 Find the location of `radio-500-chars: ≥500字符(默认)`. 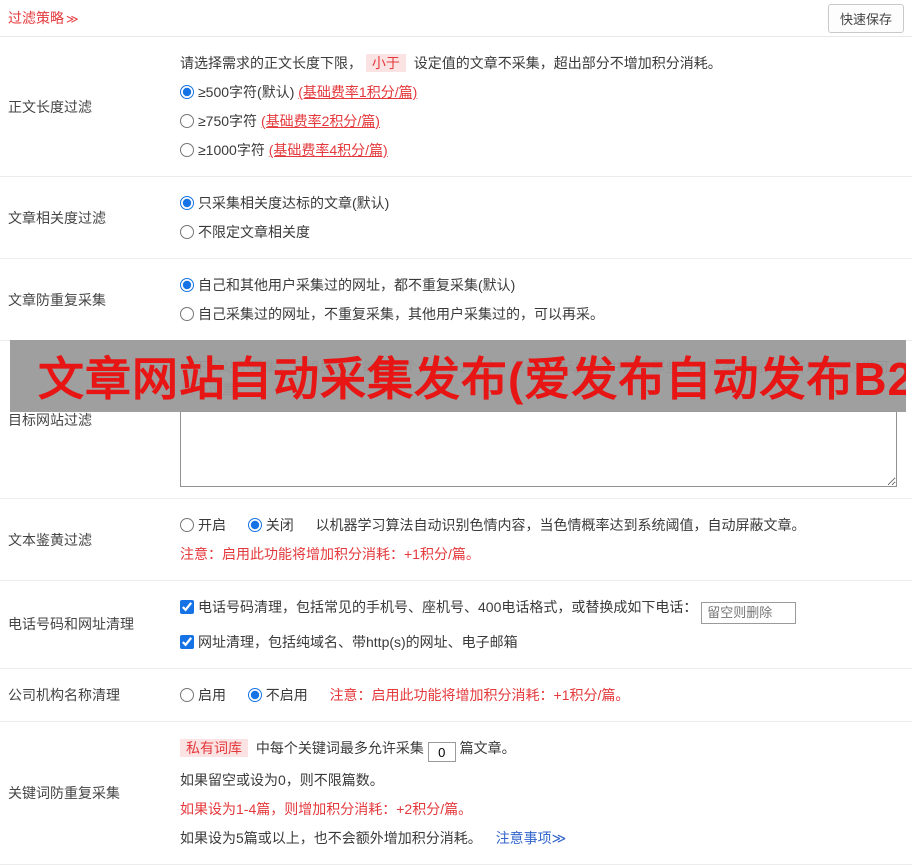

radio-500-chars: ≥500字符(默认) is located at coordinates (237, 92).